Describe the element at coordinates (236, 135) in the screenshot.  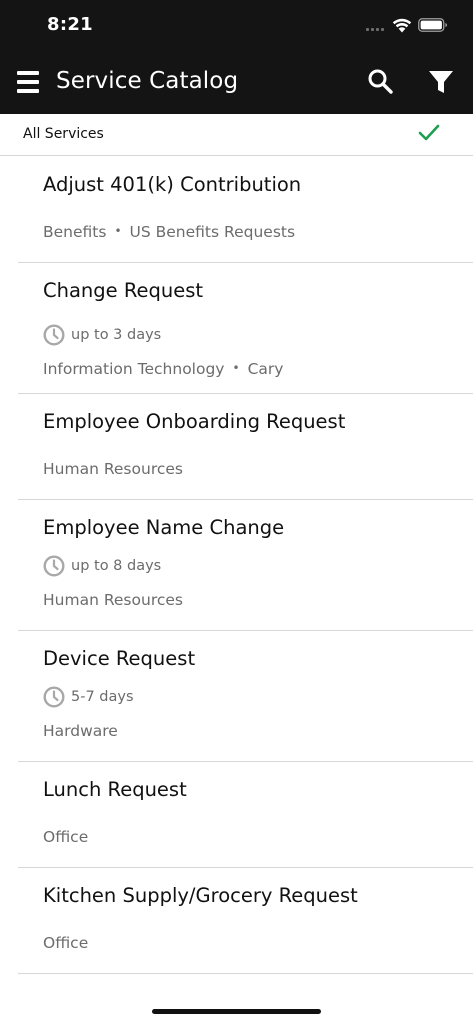
I see `service-filter-row: All Services` at that location.